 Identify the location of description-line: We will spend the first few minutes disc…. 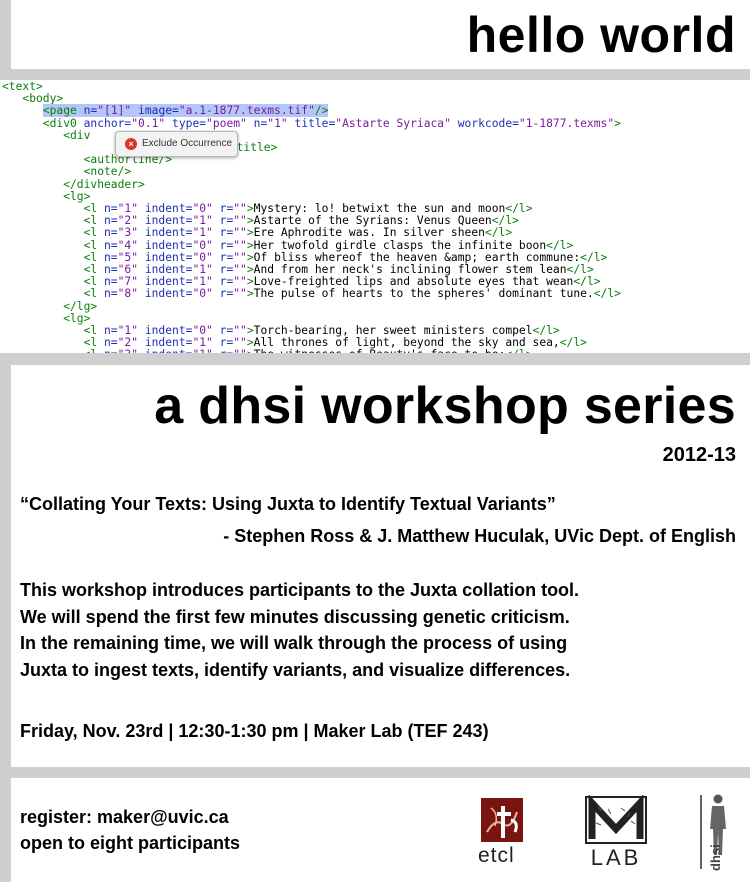
(295, 616).